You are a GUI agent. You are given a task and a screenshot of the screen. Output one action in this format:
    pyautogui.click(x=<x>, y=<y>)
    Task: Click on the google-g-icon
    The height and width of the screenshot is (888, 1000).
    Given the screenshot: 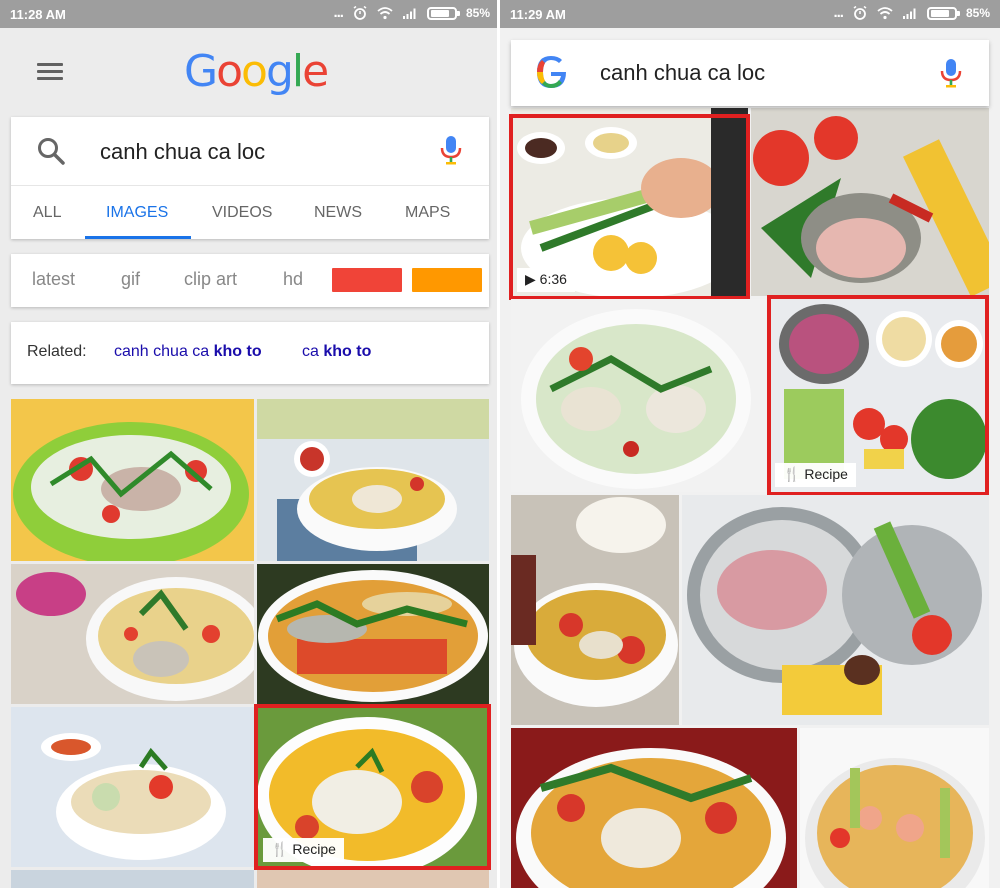 What is the action you would take?
    pyautogui.click(x=551, y=72)
    